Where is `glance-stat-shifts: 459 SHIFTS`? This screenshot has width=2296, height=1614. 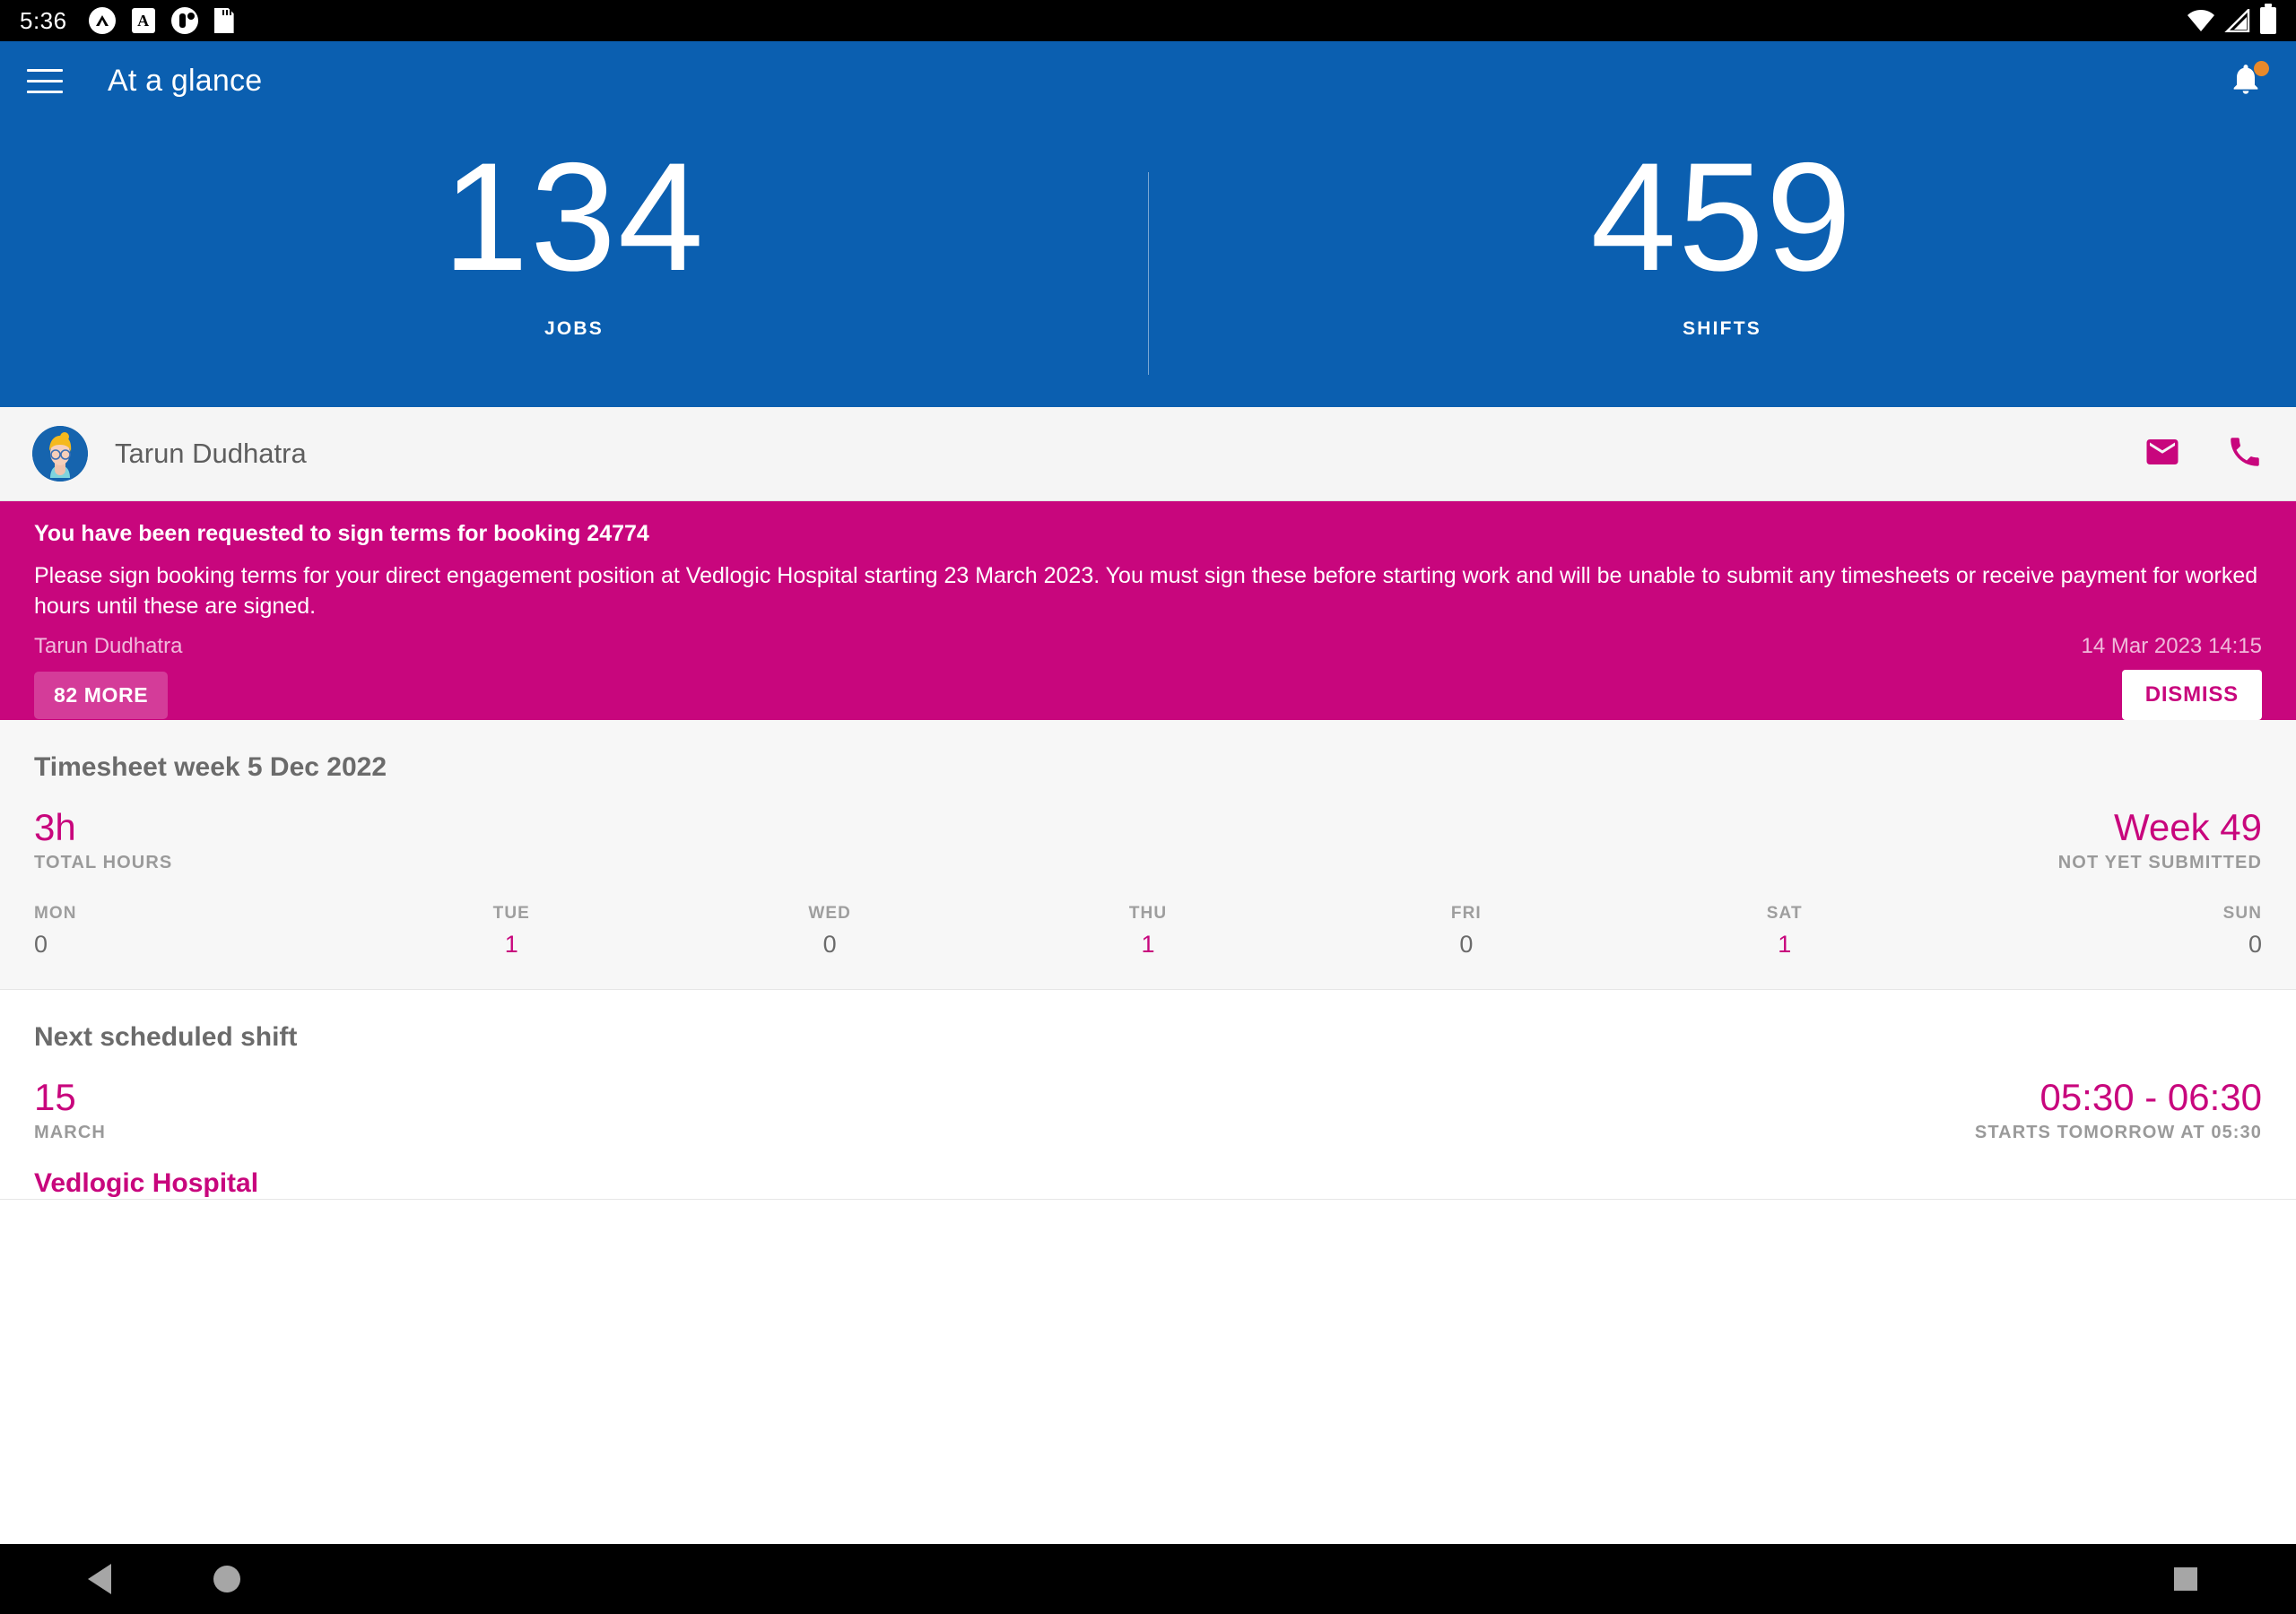 glance-stat-shifts: 459 SHIFTS is located at coordinates (1722, 263).